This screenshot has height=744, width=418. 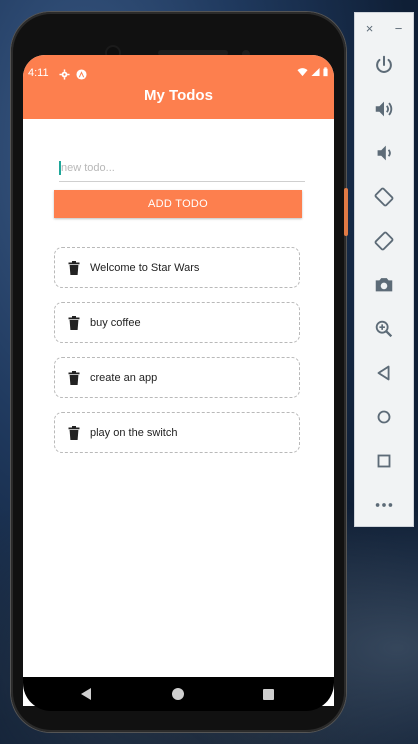 What do you see at coordinates (134, 433) in the screenshot?
I see `todo-text: play on the switch` at bounding box center [134, 433].